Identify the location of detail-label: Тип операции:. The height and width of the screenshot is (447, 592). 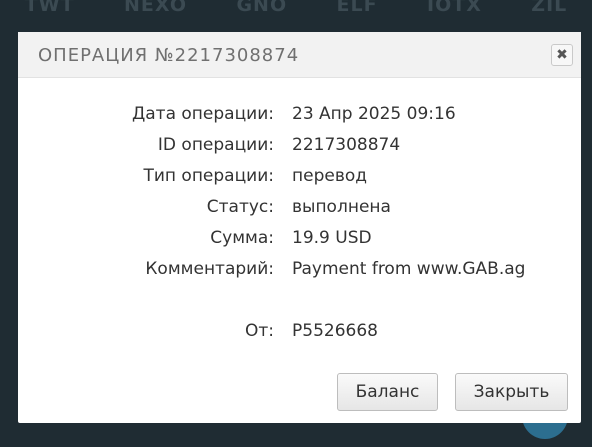
(208, 175).